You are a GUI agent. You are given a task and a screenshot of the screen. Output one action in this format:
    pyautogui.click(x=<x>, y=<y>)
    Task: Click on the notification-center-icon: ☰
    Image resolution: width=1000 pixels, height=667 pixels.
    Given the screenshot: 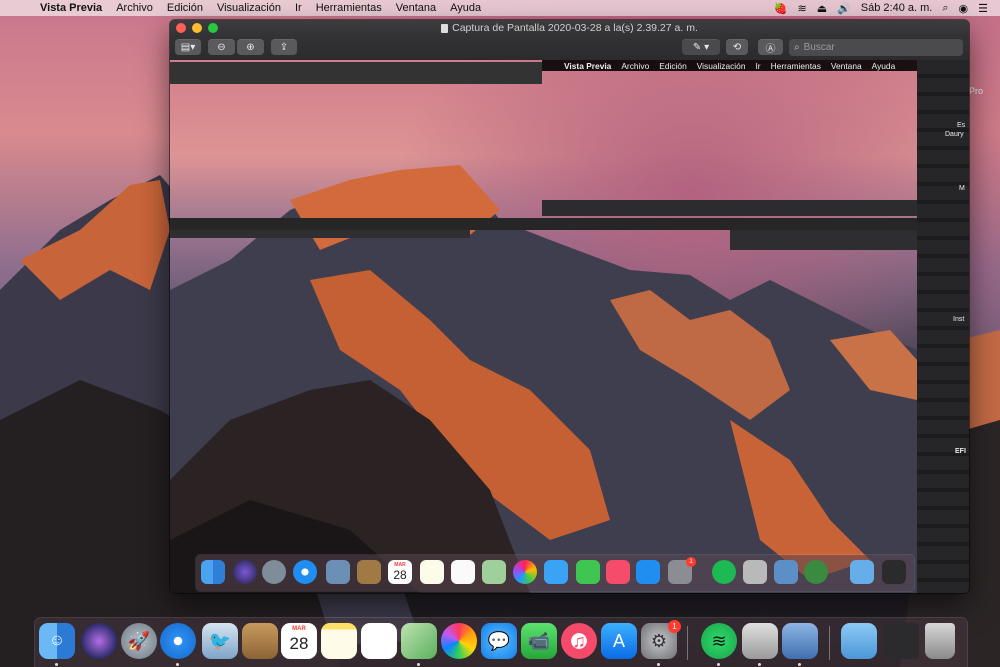 What is the action you would take?
    pyautogui.click(x=983, y=8)
    